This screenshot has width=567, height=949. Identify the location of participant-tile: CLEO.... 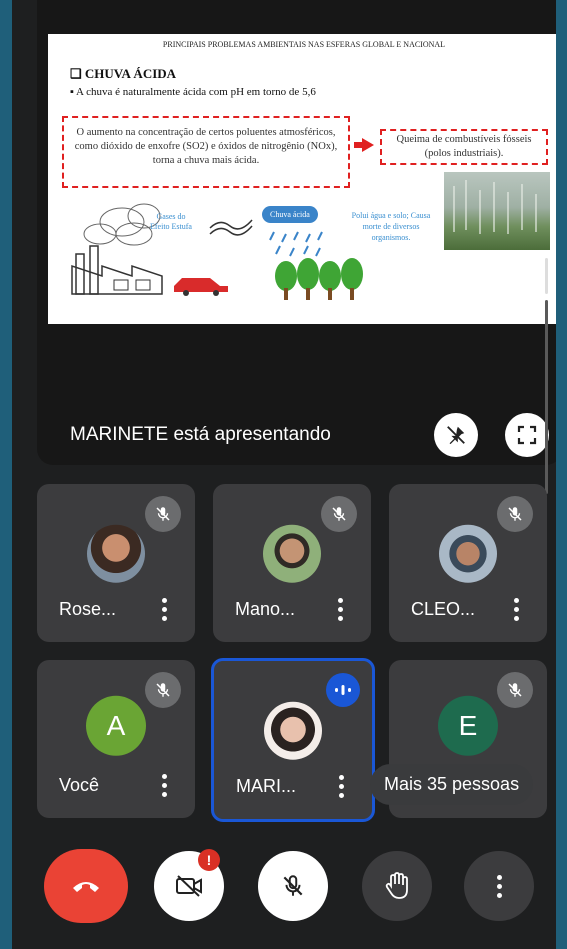
(468, 563).